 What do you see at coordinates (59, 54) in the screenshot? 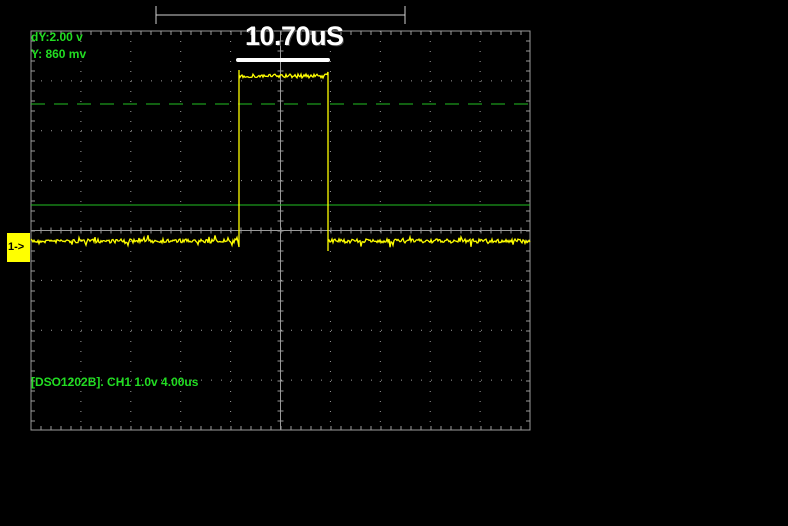
I see `y-readout: Y: 860 mv` at bounding box center [59, 54].